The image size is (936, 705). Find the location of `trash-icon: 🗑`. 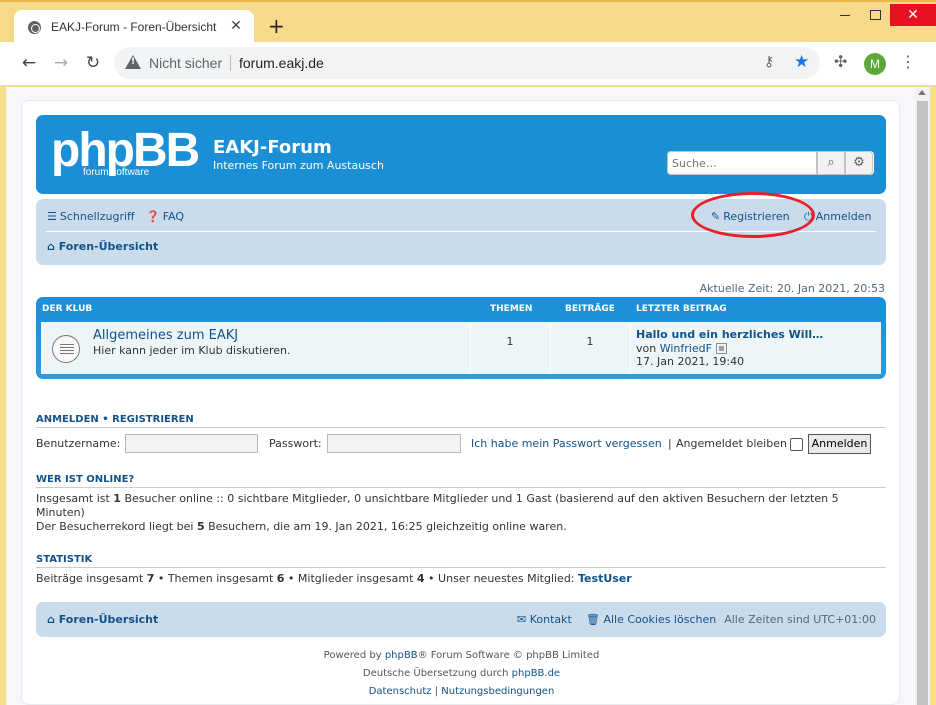

trash-icon: 🗑 is located at coordinates (595, 619).